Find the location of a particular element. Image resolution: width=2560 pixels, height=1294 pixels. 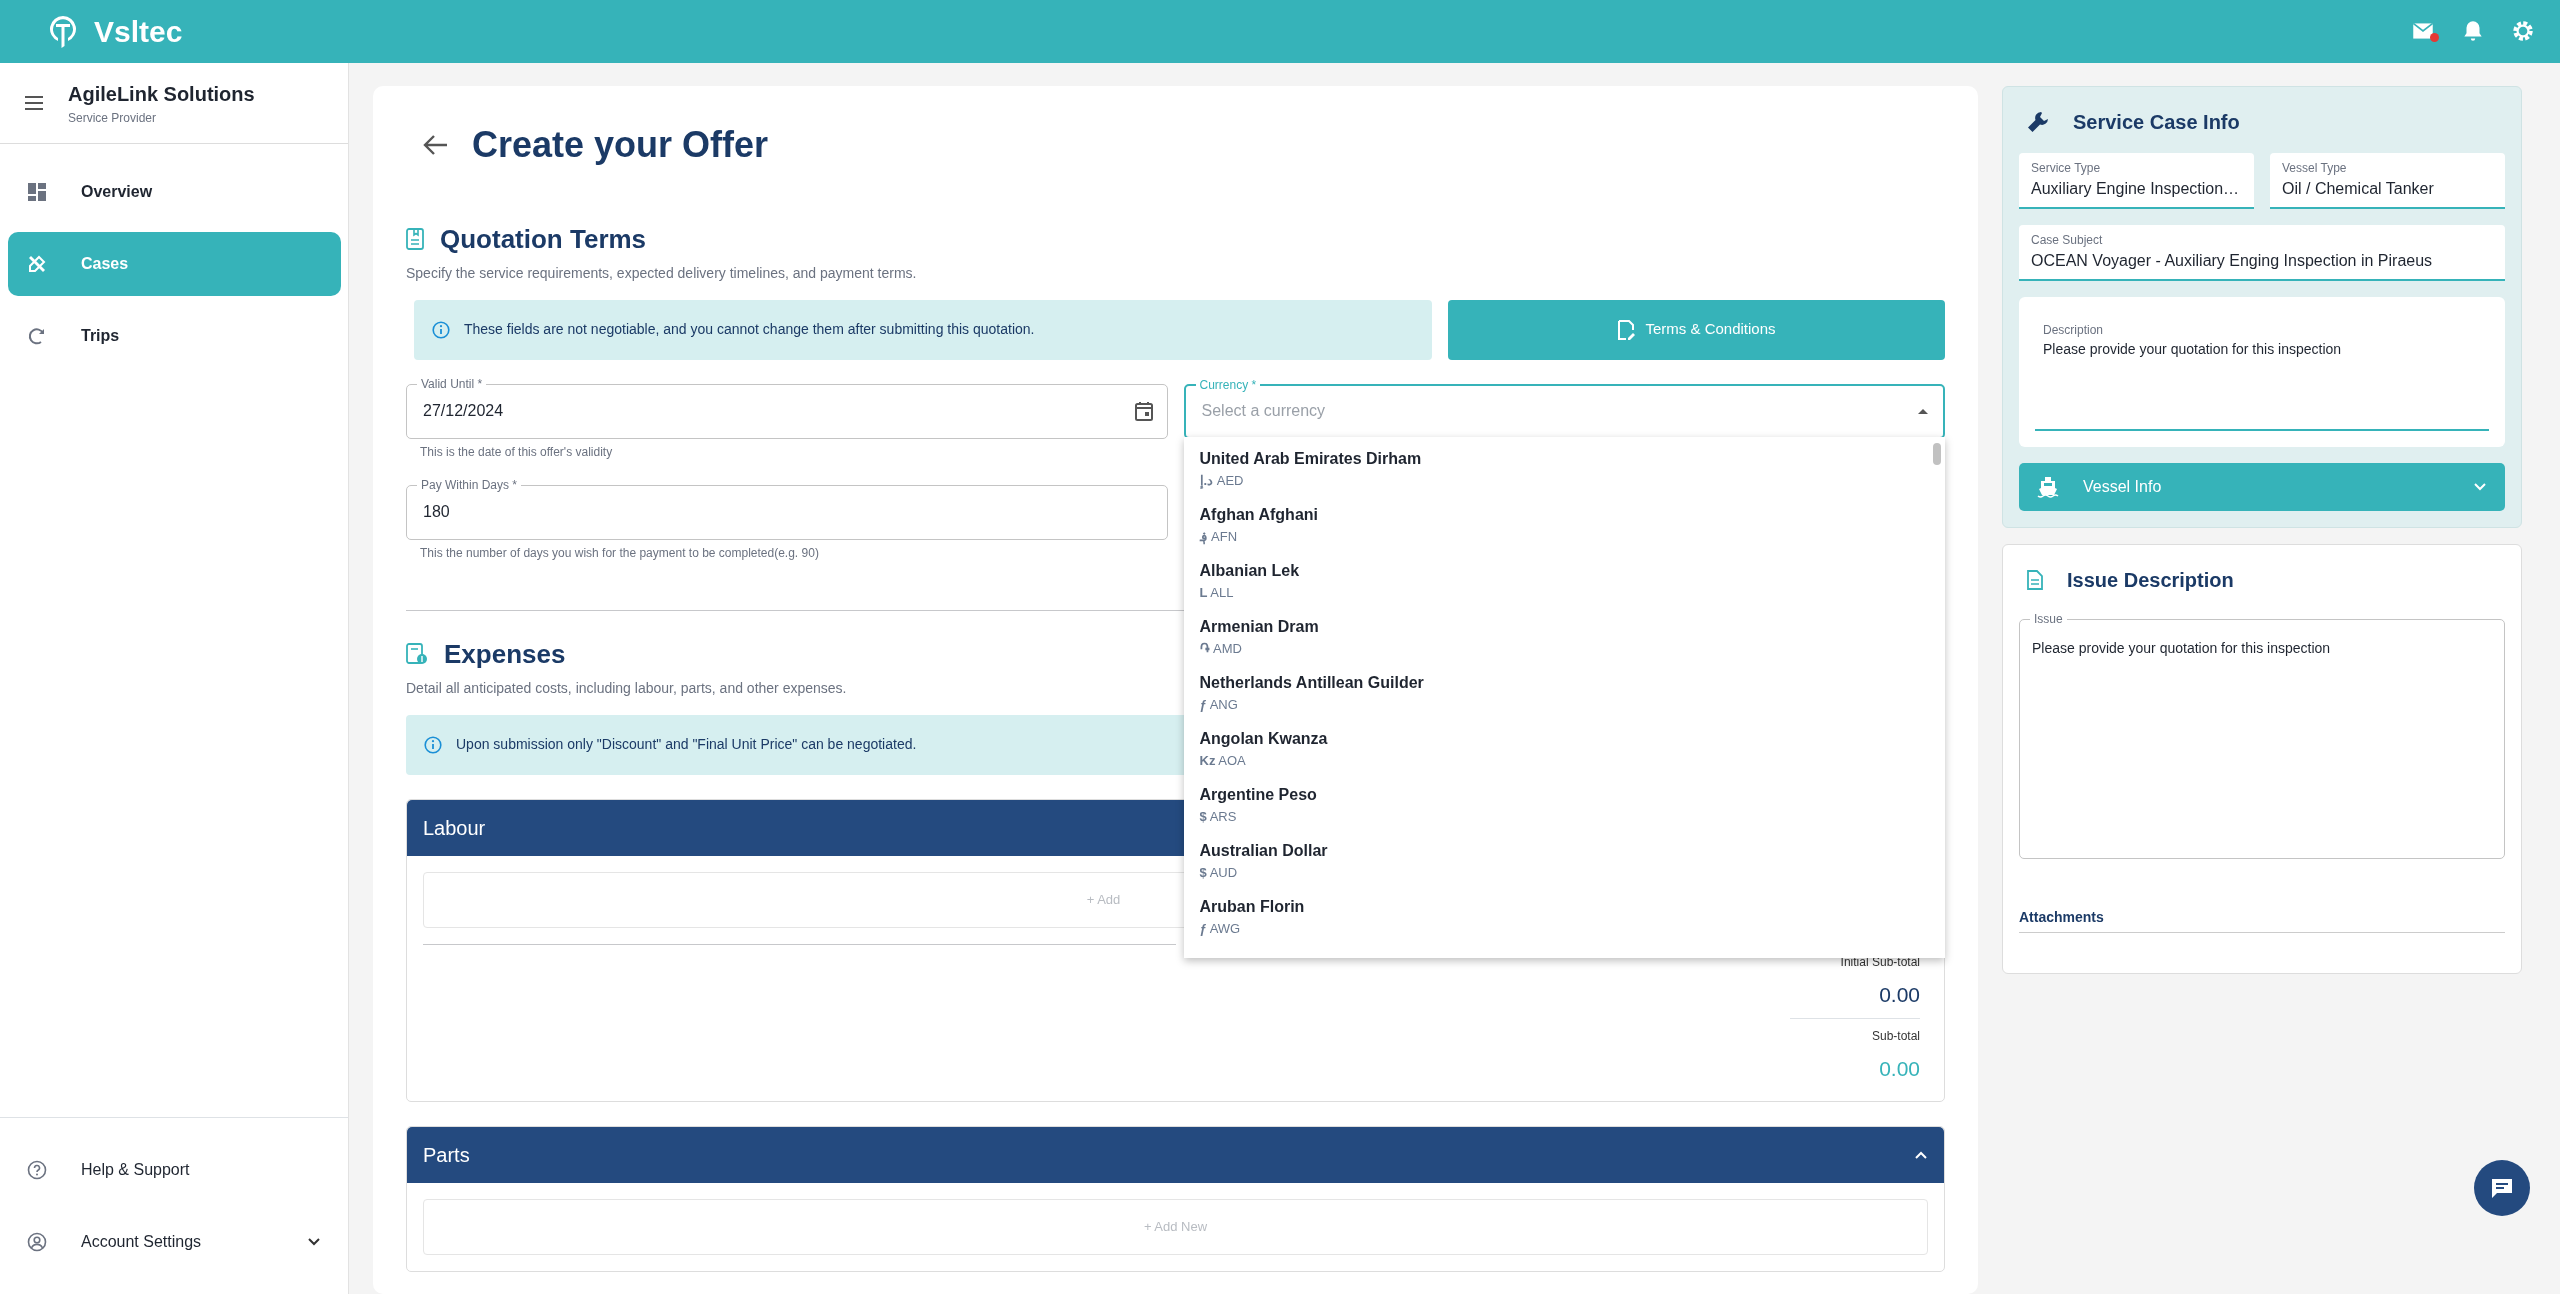

helper-text: This is the date of this offer's validity is located at coordinates (516, 452).